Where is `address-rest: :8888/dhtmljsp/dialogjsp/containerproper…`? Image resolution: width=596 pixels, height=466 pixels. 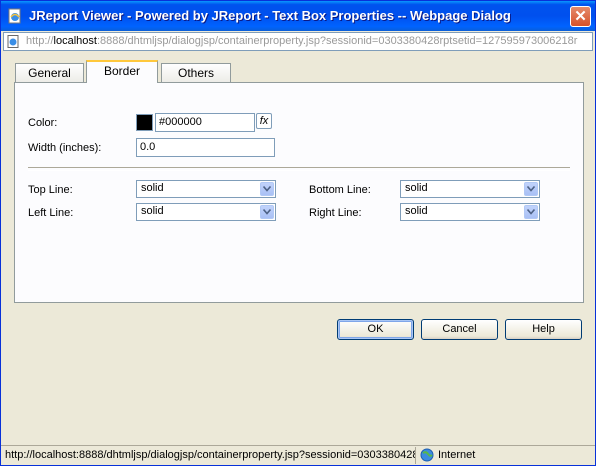
address-rest: :8888/dhtmljsp/dialogjsp/containerproper… is located at coordinates (337, 41).